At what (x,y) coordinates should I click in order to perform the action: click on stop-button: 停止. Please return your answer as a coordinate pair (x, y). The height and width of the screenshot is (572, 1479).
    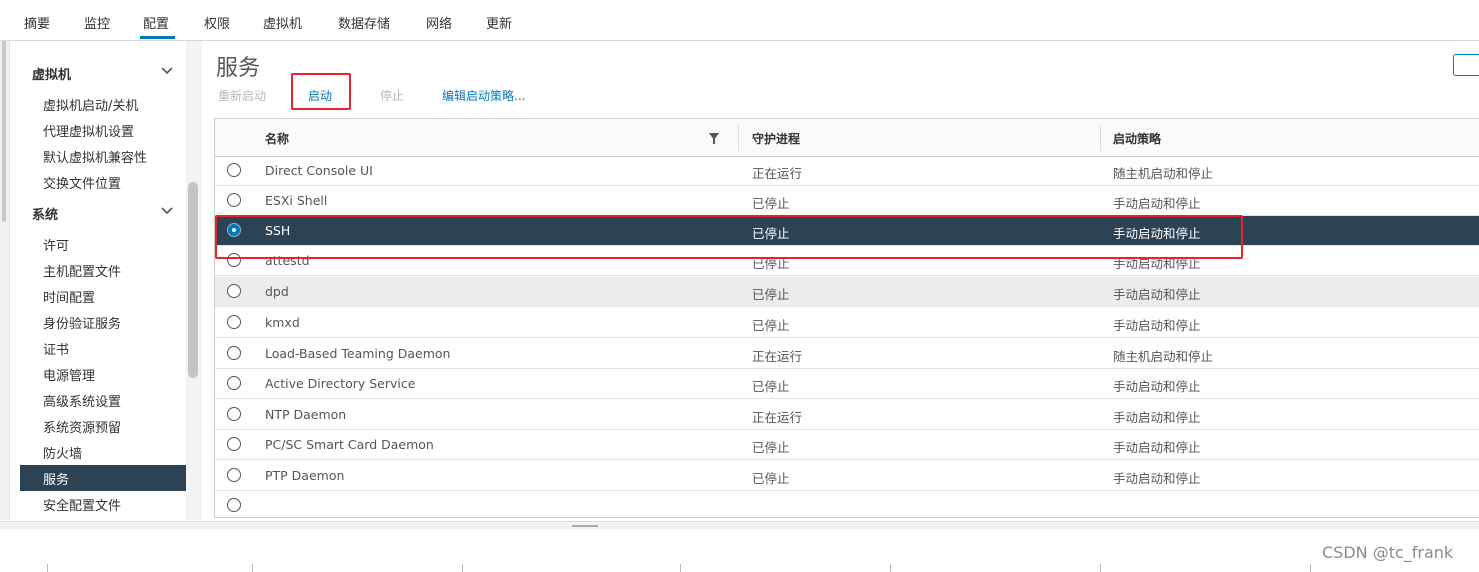
    Looking at the image, I should click on (392, 95).